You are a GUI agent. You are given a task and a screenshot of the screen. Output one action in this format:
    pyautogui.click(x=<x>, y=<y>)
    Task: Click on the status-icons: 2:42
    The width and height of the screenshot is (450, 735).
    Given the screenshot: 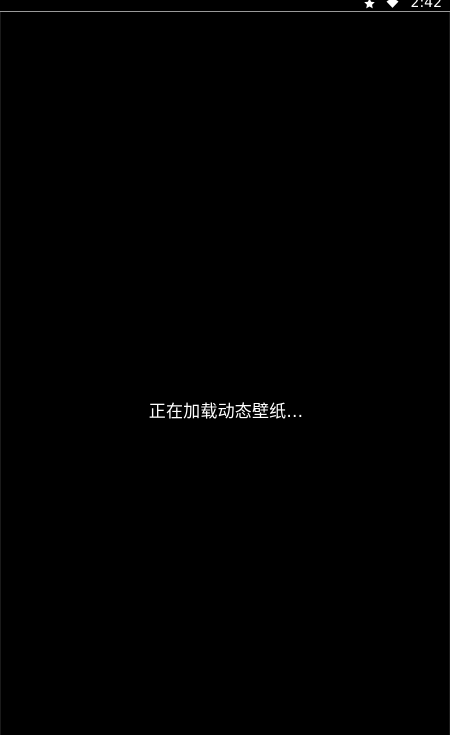 What is the action you would take?
    pyautogui.click(x=402, y=5)
    